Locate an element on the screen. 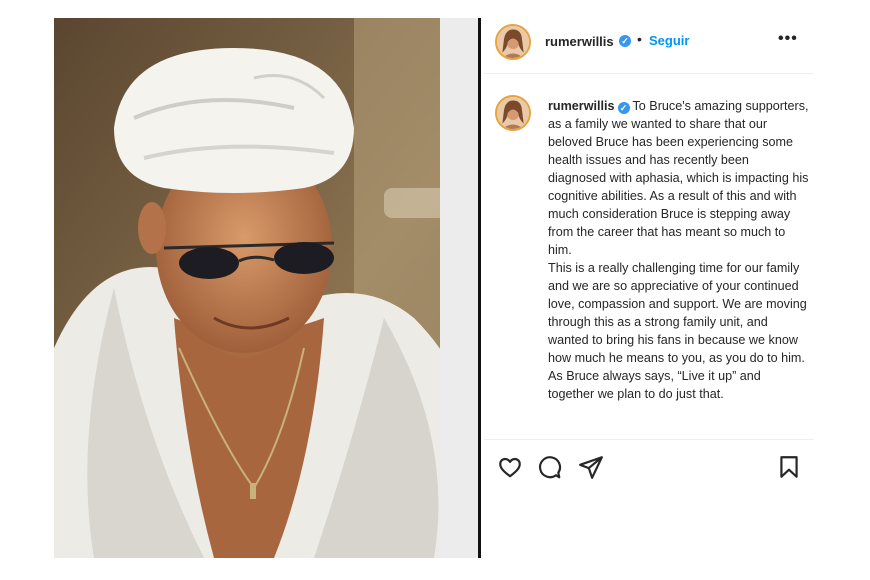 This screenshot has height=580, width=870. comment-button is located at coordinates (549, 467).